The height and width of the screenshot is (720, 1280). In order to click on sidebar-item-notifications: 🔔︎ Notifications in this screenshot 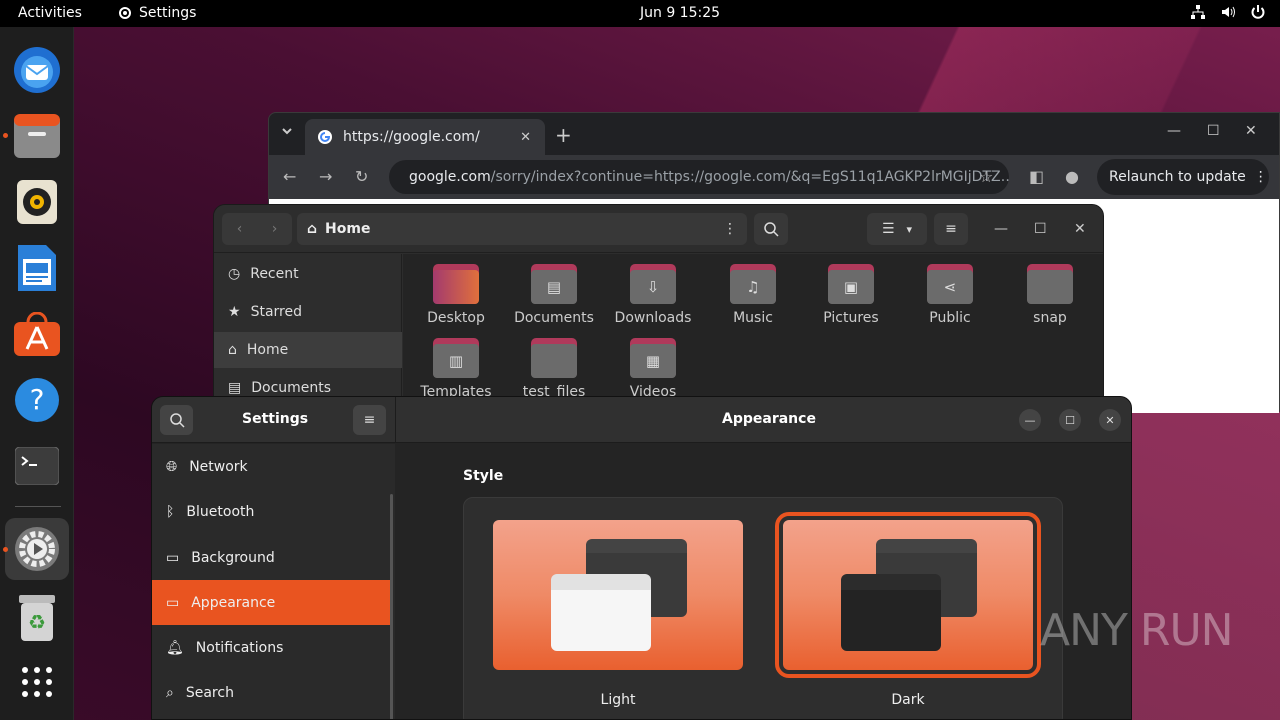, I will do `click(272, 647)`.